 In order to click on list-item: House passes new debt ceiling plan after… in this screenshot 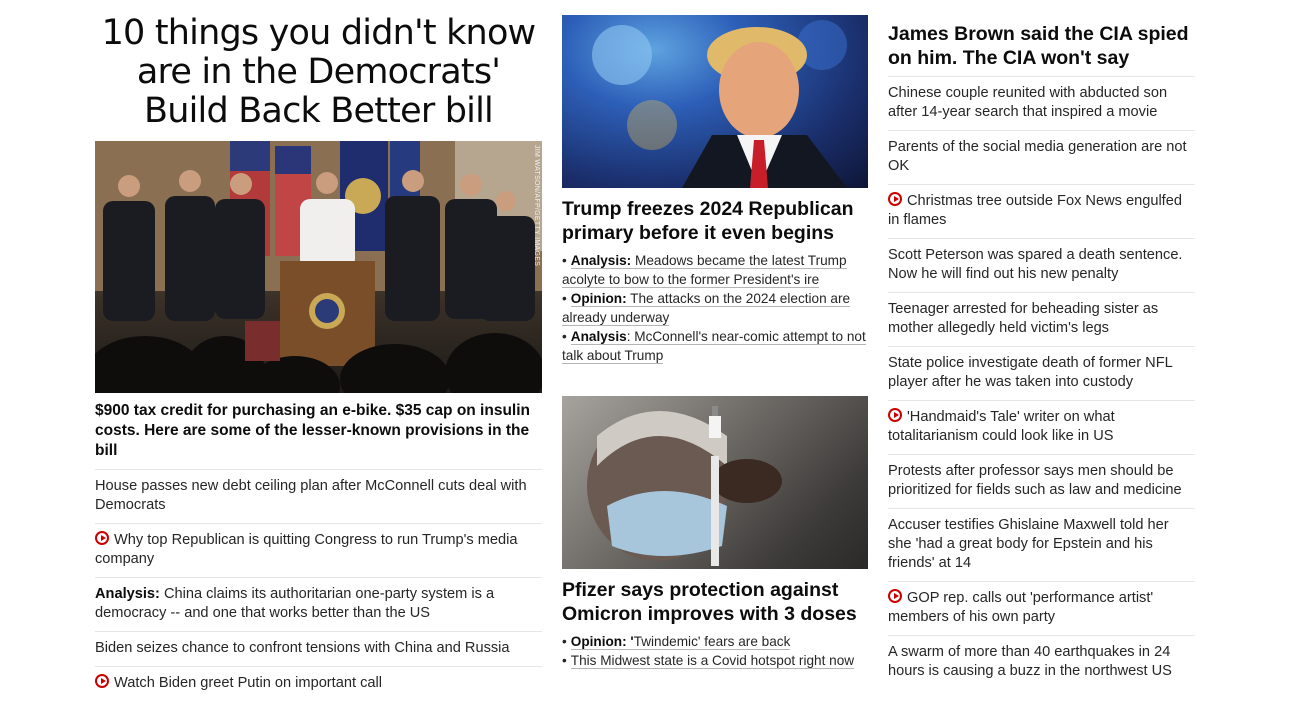, I will do `click(318, 497)`.